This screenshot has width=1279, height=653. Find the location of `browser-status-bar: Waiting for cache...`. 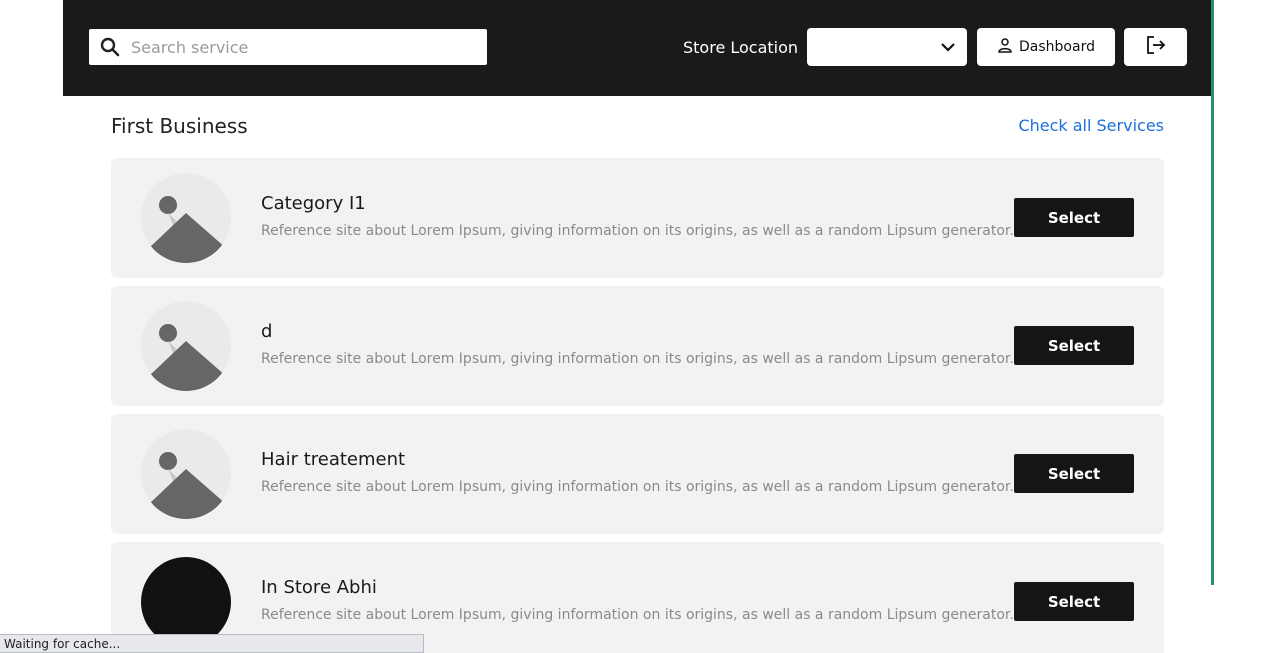

browser-status-bar: Waiting for cache... is located at coordinates (212, 643).